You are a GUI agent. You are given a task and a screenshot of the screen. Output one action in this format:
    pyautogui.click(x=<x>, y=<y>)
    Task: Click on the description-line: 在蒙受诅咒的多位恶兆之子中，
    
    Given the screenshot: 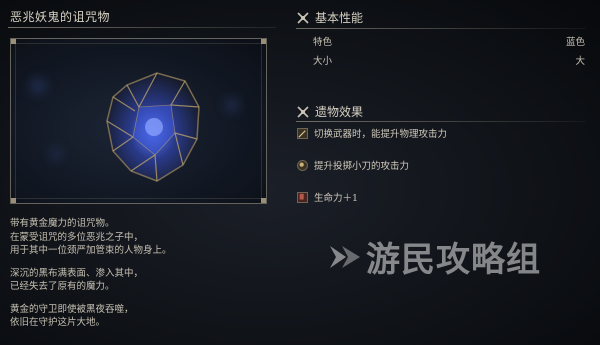 What is the action you would take?
    pyautogui.click(x=77, y=237)
    